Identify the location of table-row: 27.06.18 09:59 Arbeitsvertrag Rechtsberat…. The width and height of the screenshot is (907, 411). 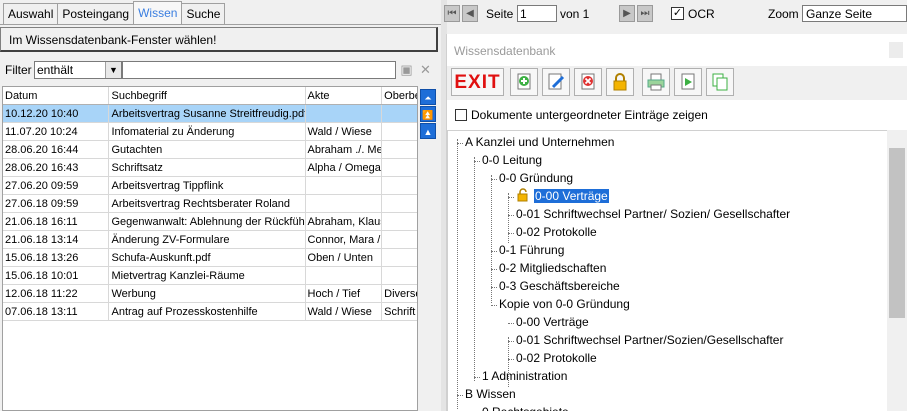
(210, 204).